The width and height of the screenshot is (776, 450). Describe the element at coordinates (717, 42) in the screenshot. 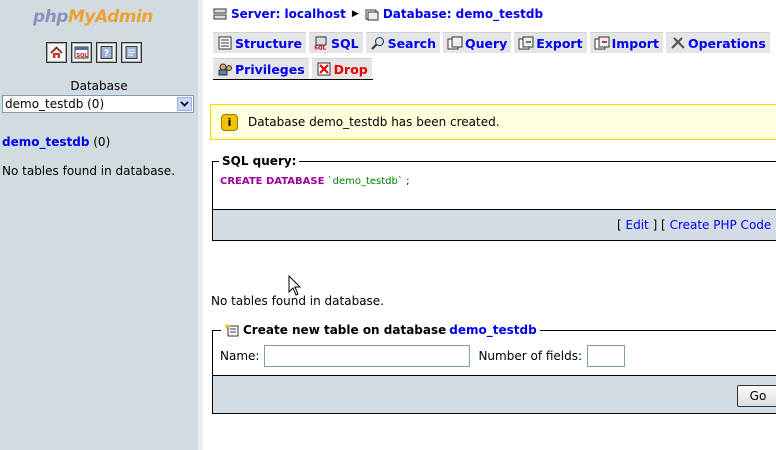

I see `tab-operations: Operations` at that location.